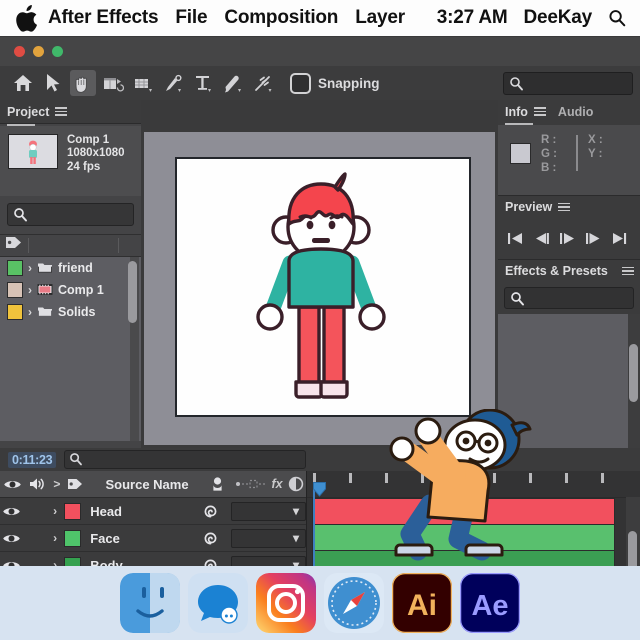 The height and width of the screenshot is (640, 640). What do you see at coordinates (138, 538) in the screenshot?
I see `layer-name: Face` at bounding box center [138, 538].